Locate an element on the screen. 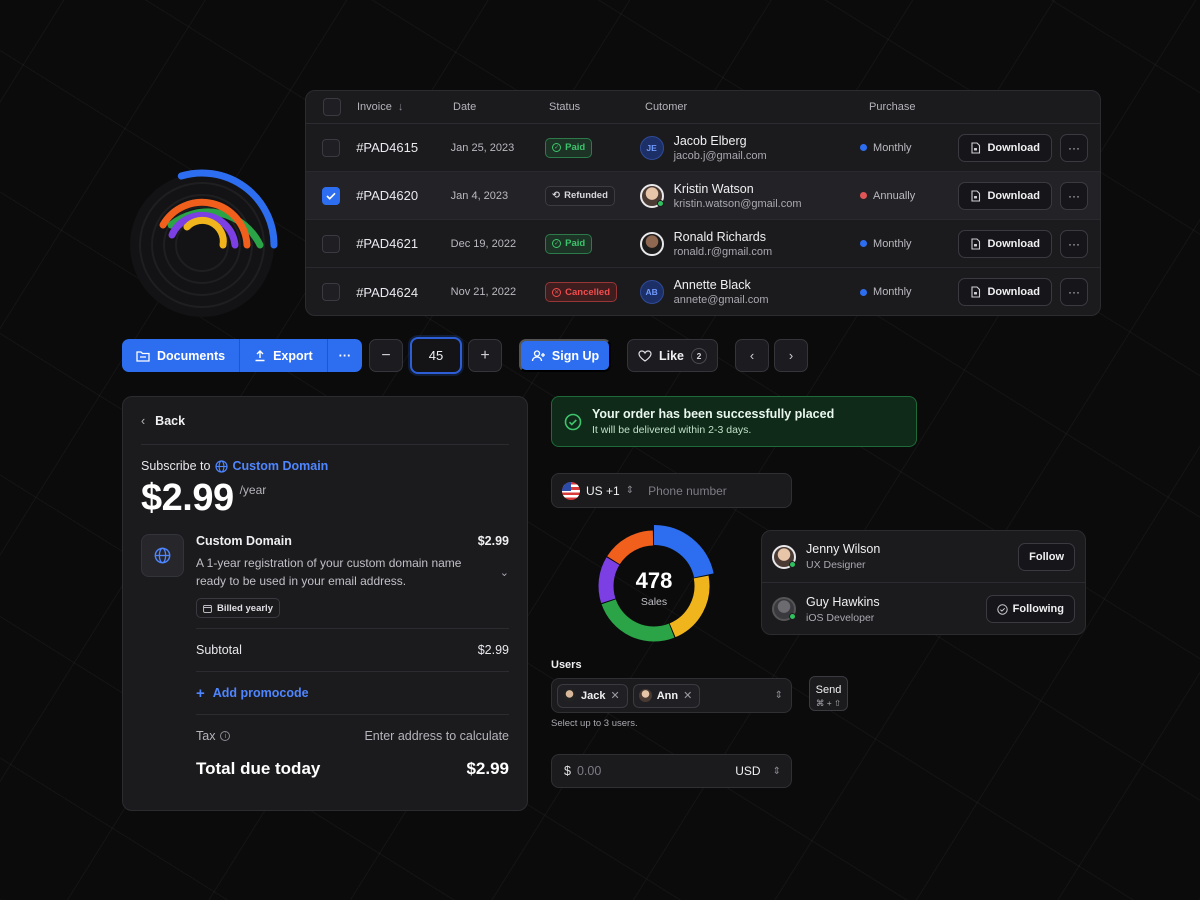 The image size is (1200, 900). users-multiselect: Jack ✕ Ann ✕ ⇕ is located at coordinates (671, 695).